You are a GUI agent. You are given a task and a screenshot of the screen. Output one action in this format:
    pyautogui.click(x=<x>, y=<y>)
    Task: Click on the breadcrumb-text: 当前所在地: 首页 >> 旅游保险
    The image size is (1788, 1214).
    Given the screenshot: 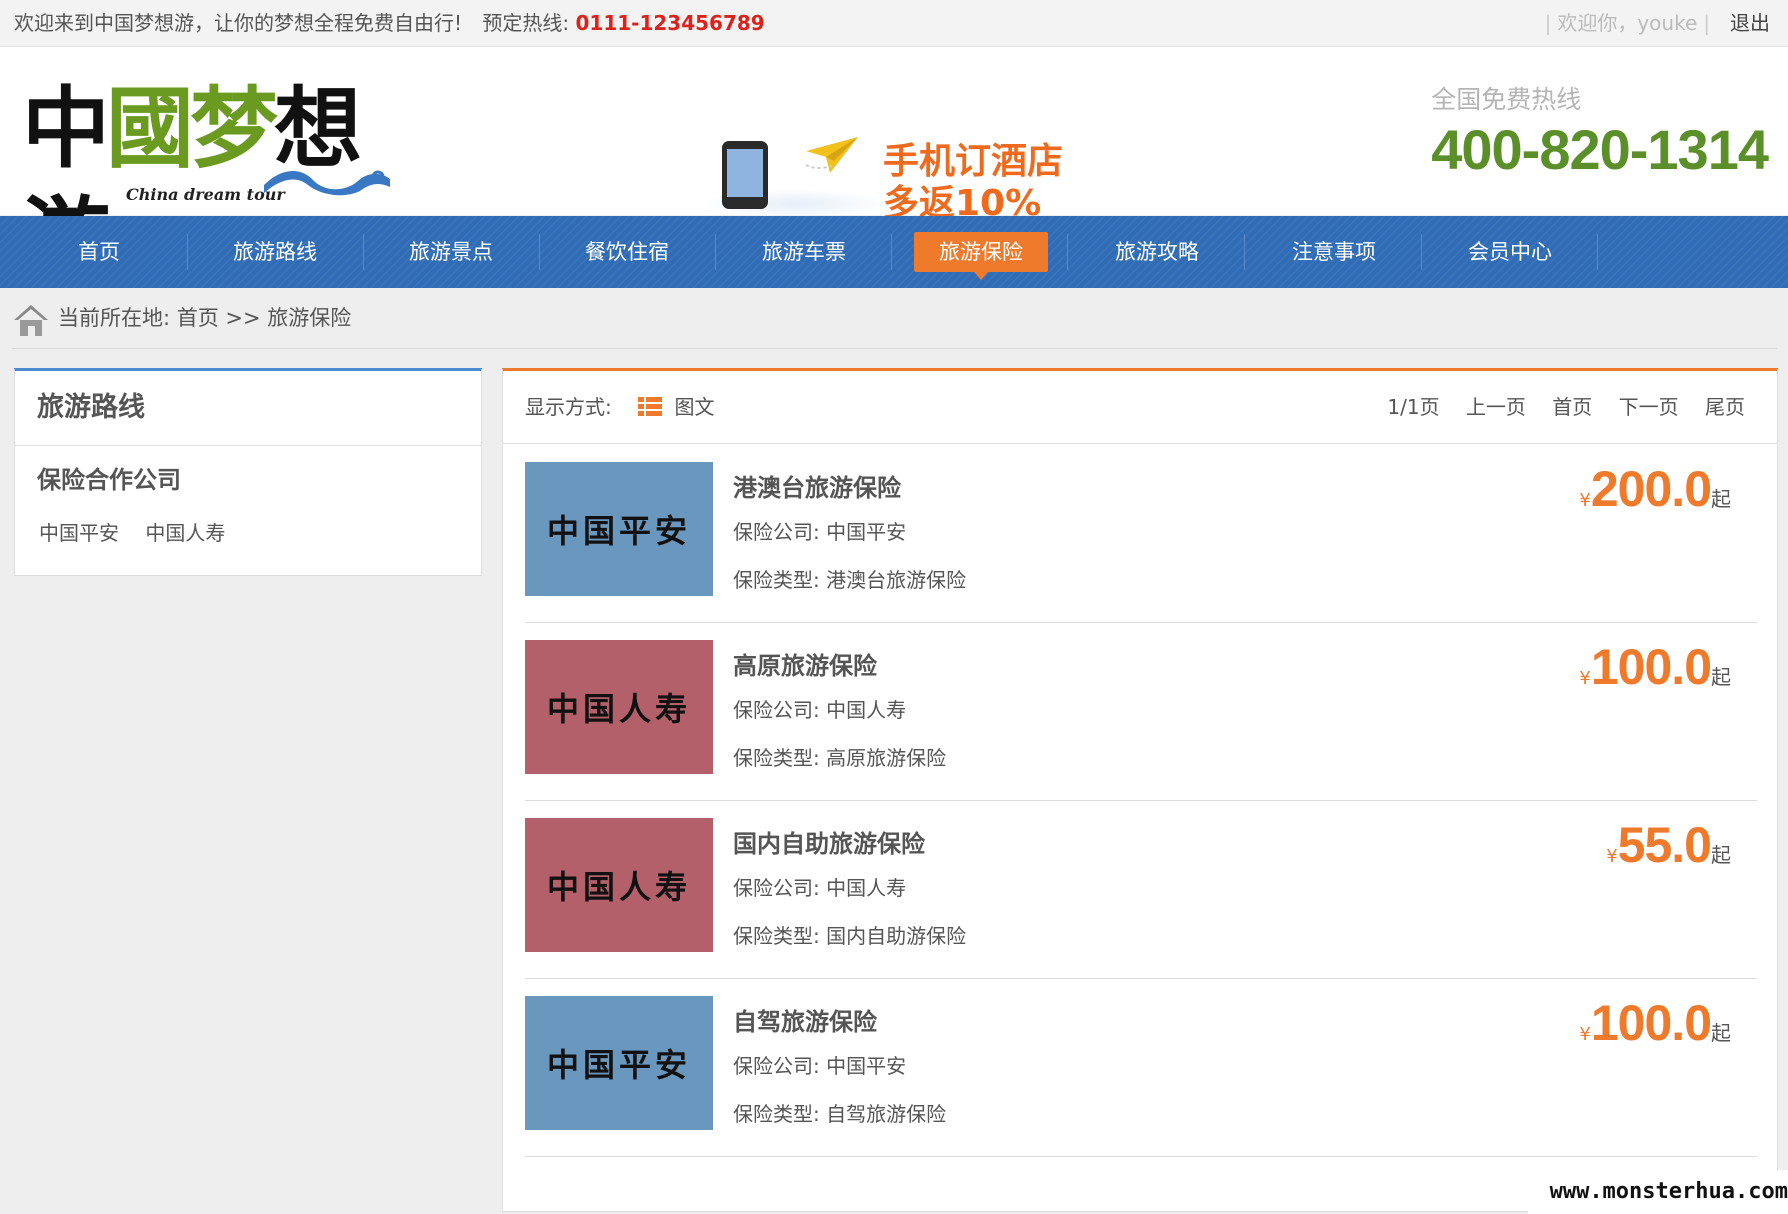 What is the action you would take?
    pyautogui.click(x=205, y=318)
    